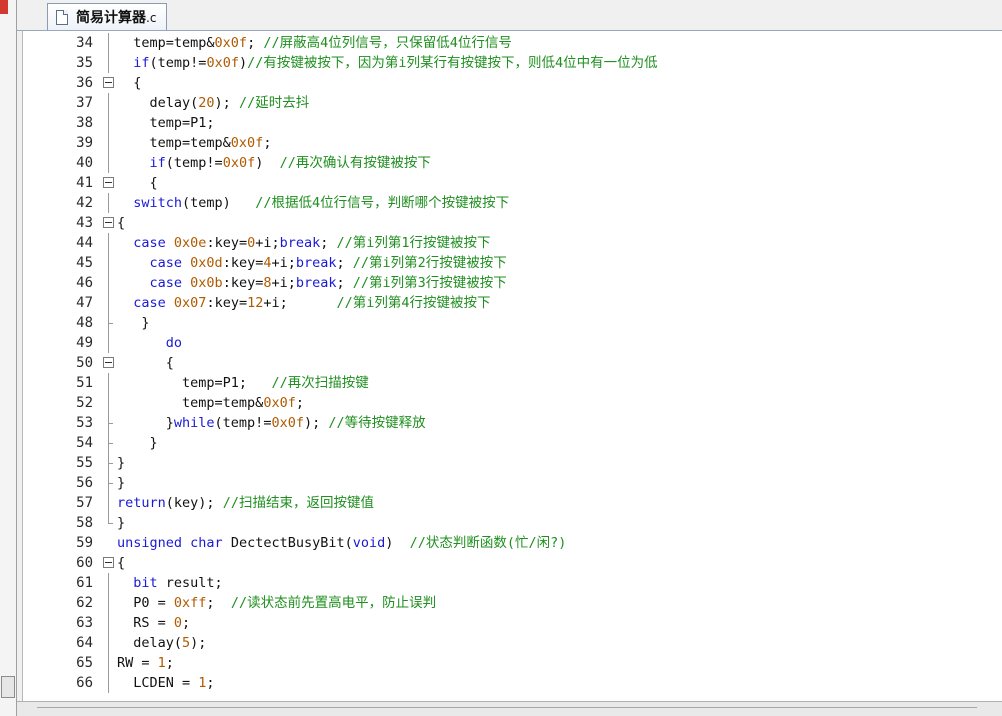 This screenshot has height=716, width=1002. I want to click on code-line: 42 switch(temp) //根据低4位行信号，判断哪个按键被按下, so click(512, 203).